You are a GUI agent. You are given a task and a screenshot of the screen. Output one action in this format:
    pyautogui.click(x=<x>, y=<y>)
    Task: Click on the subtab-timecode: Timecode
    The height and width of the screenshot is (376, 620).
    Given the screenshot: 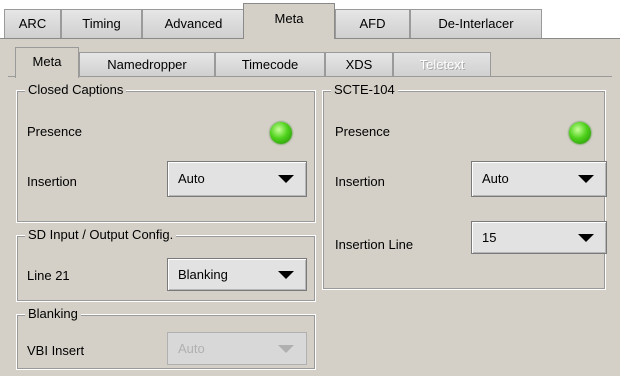 What is the action you would take?
    pyautogui.click(x=270, y=64)
    